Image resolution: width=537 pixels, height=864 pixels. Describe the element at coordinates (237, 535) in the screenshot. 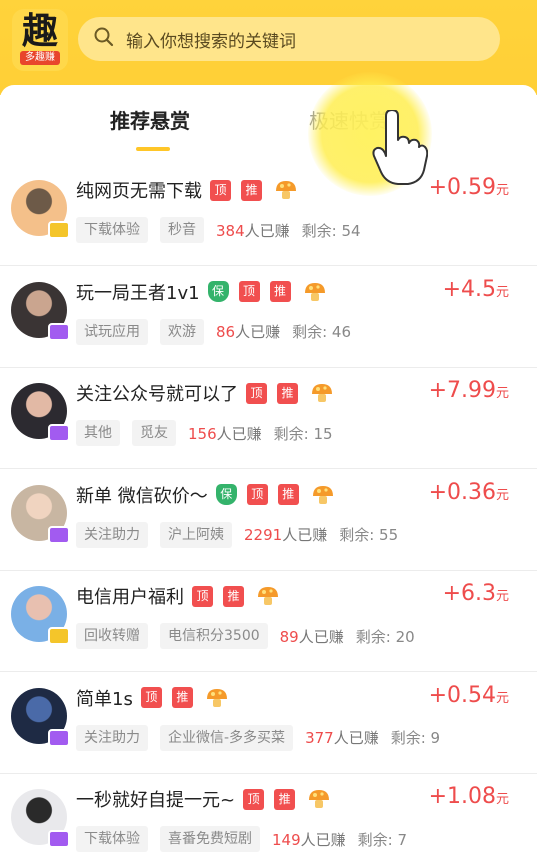

I see `task-meta-line: 关注助力 沪上阿姨 2291人已赚 剩余: 55` at that location.